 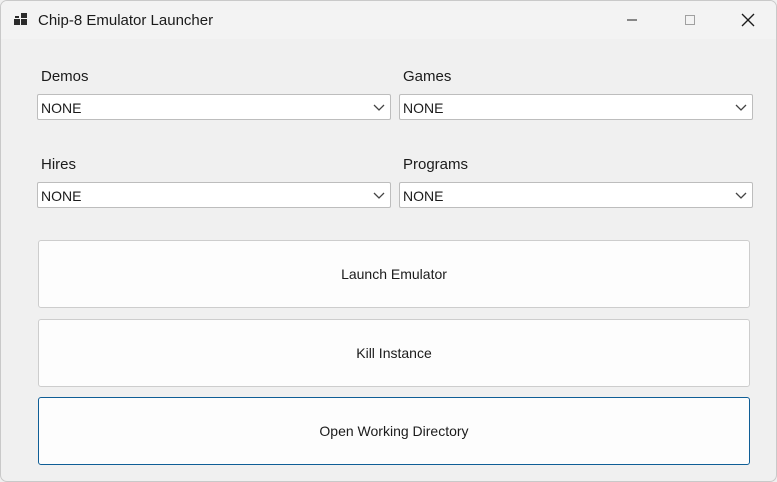 I want to click on demos-label: Demos, so click(x=65, y=76).